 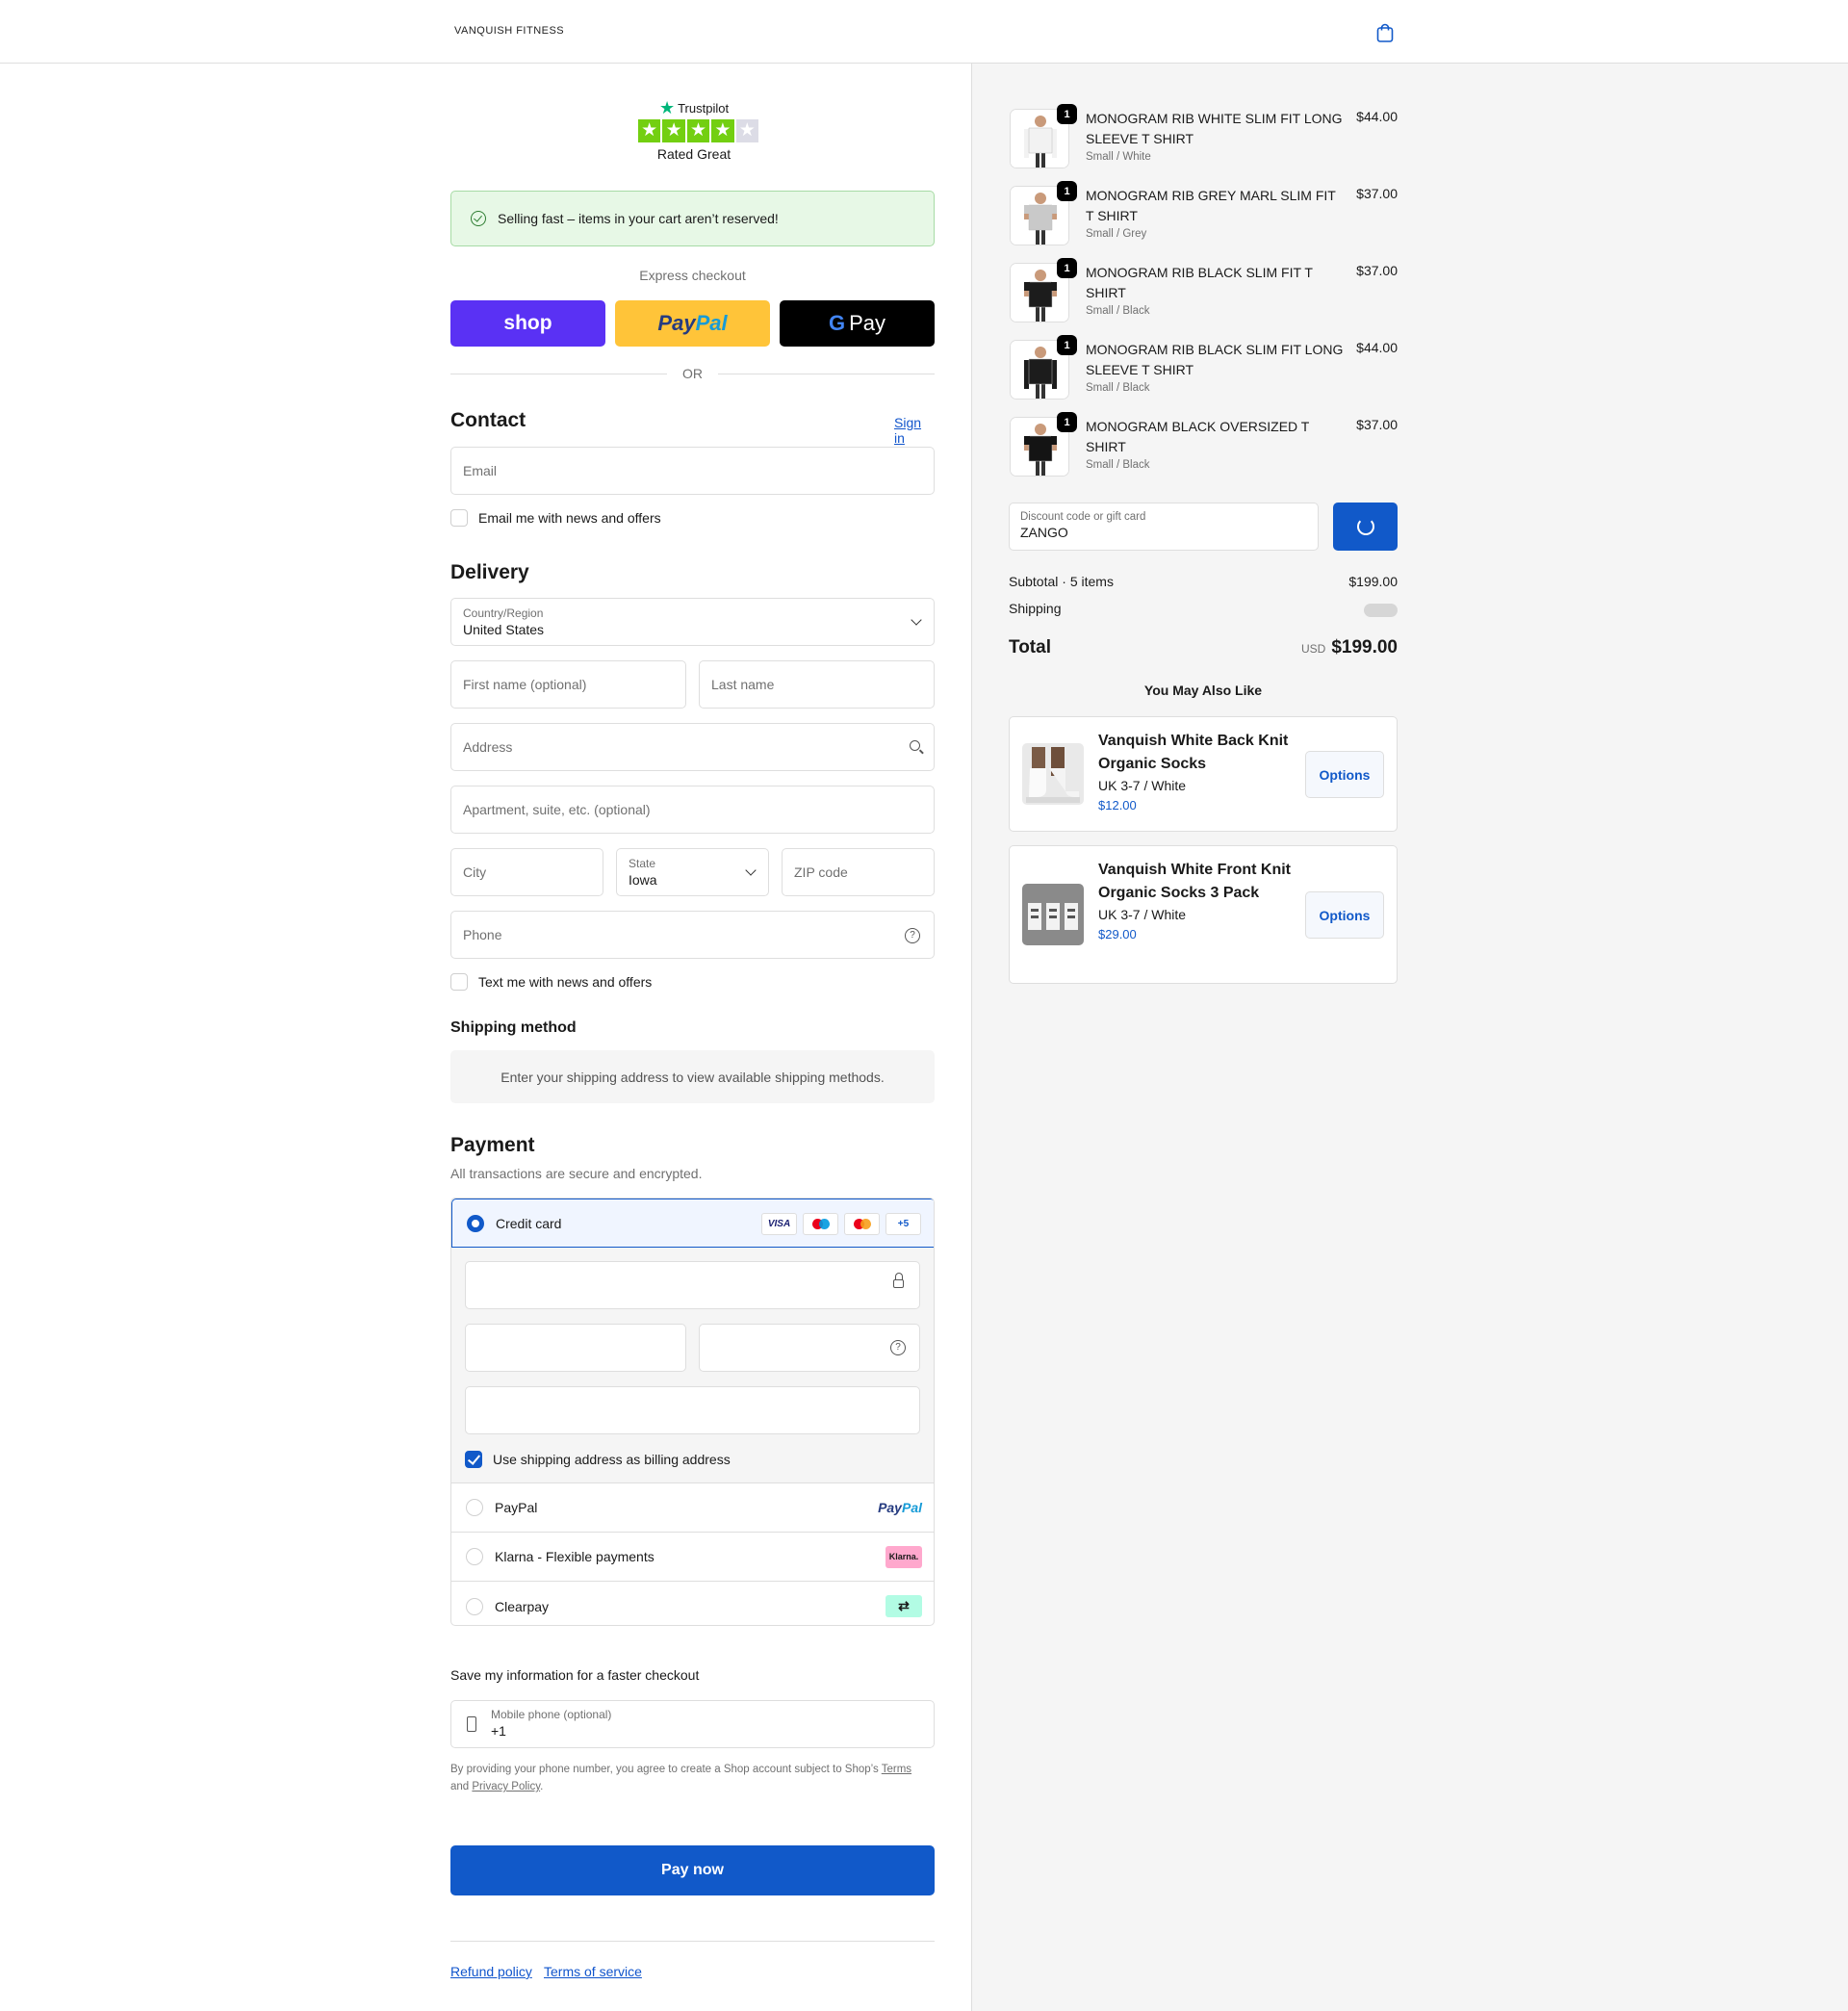 What do you see at coordinates (857, 323) in the screenshot?
I see `google-pay-button: G Pay` at bounding box center [857, 323].